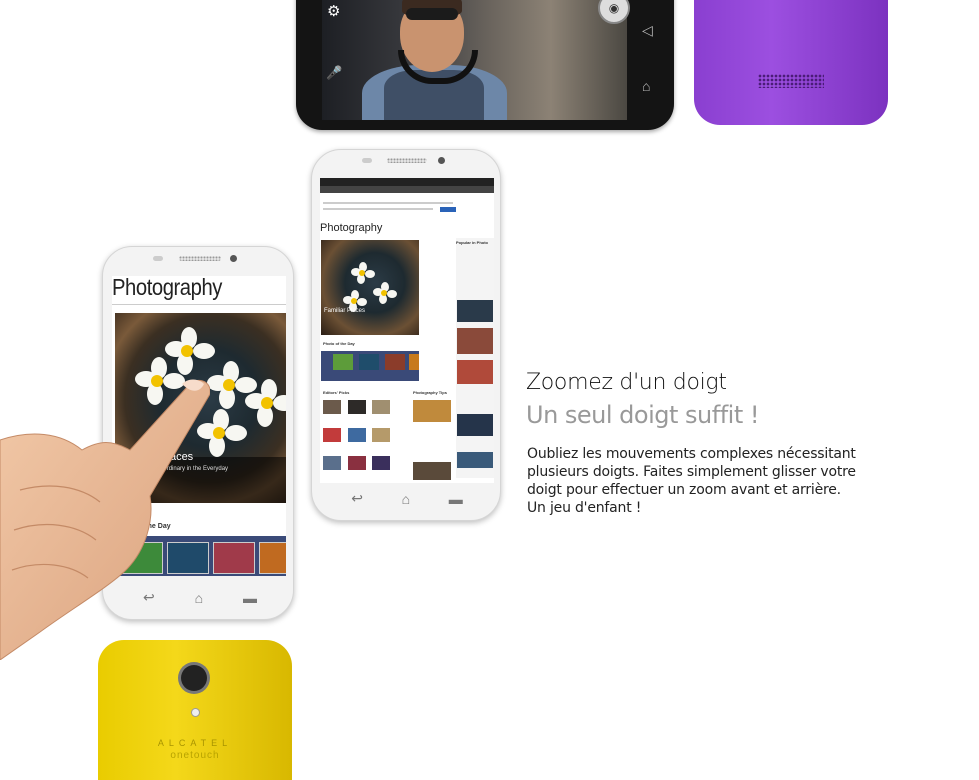 Image resolution: width=979 pixels, height=780 pixels. Describe the element at coordinates (791, 62) in the screenshot. I see `purple-phone-back` at that location.